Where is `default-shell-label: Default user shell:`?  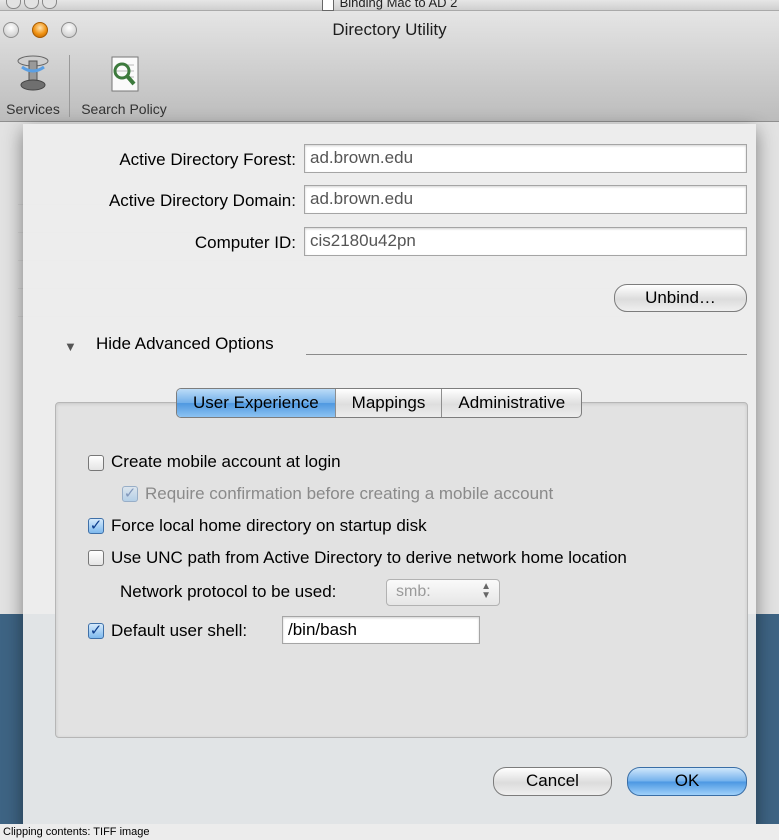 default-shell-label: Default user shell: is located at coordinates (179, 630).